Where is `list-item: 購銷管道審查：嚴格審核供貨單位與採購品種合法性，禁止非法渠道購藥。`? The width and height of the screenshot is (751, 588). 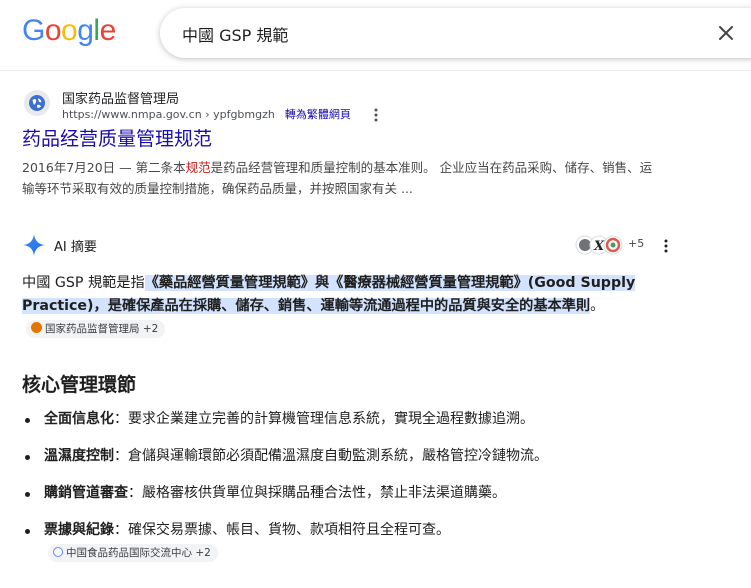 list-item: 購銷管道審查：嚴格審核供貨單位與採購品種合法性，禁止非法渠道購藥。 is located at coordinates (362, 493).